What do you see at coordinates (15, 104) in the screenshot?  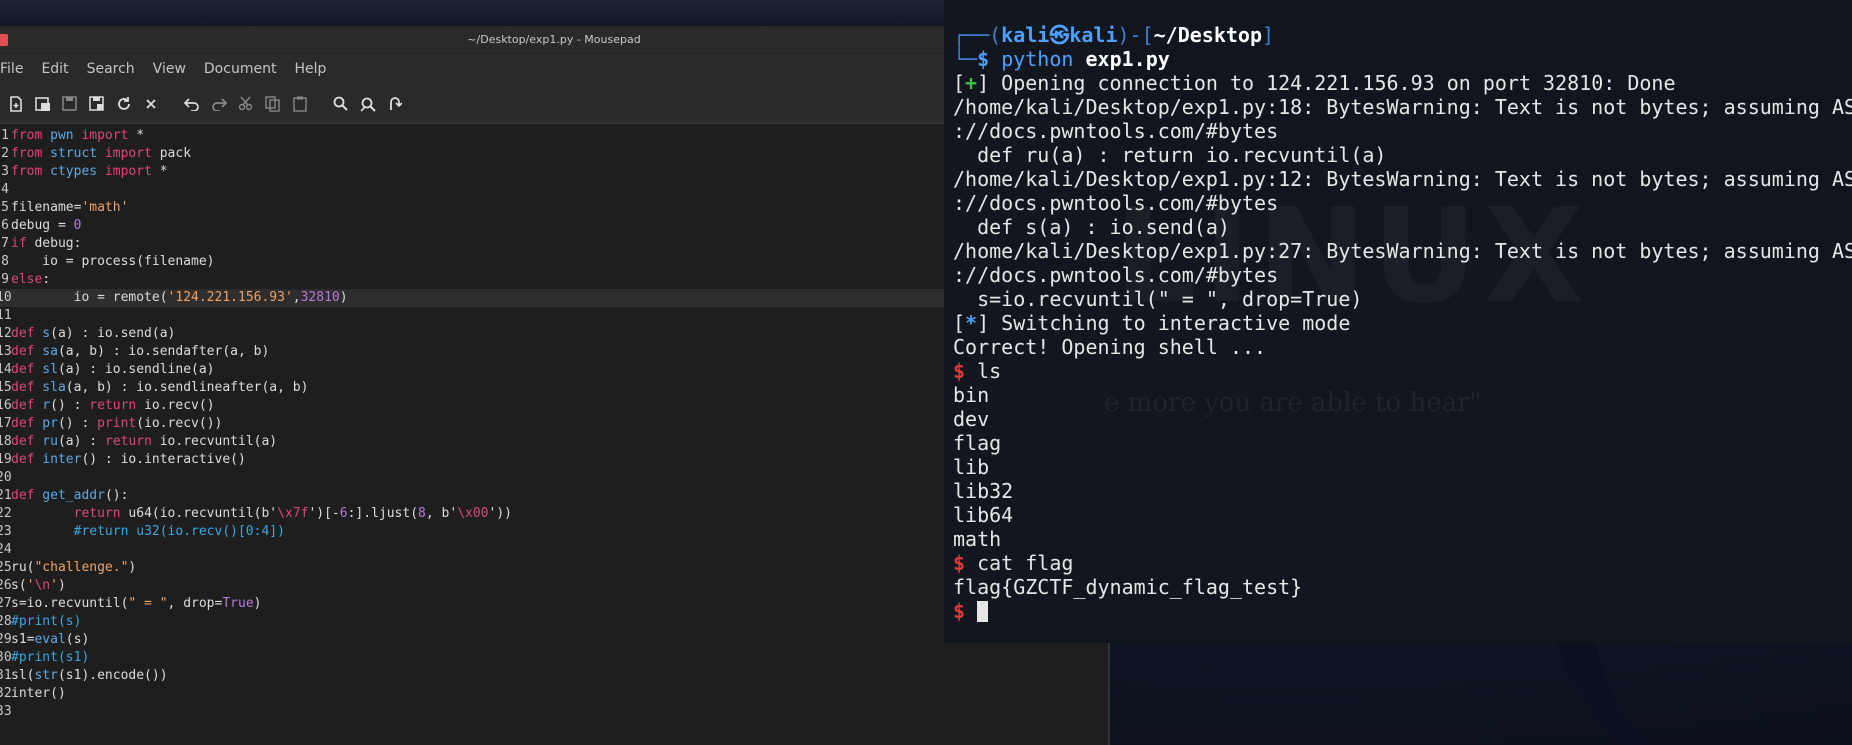 I see `new-file-icon` at bounding box center [15, 104].